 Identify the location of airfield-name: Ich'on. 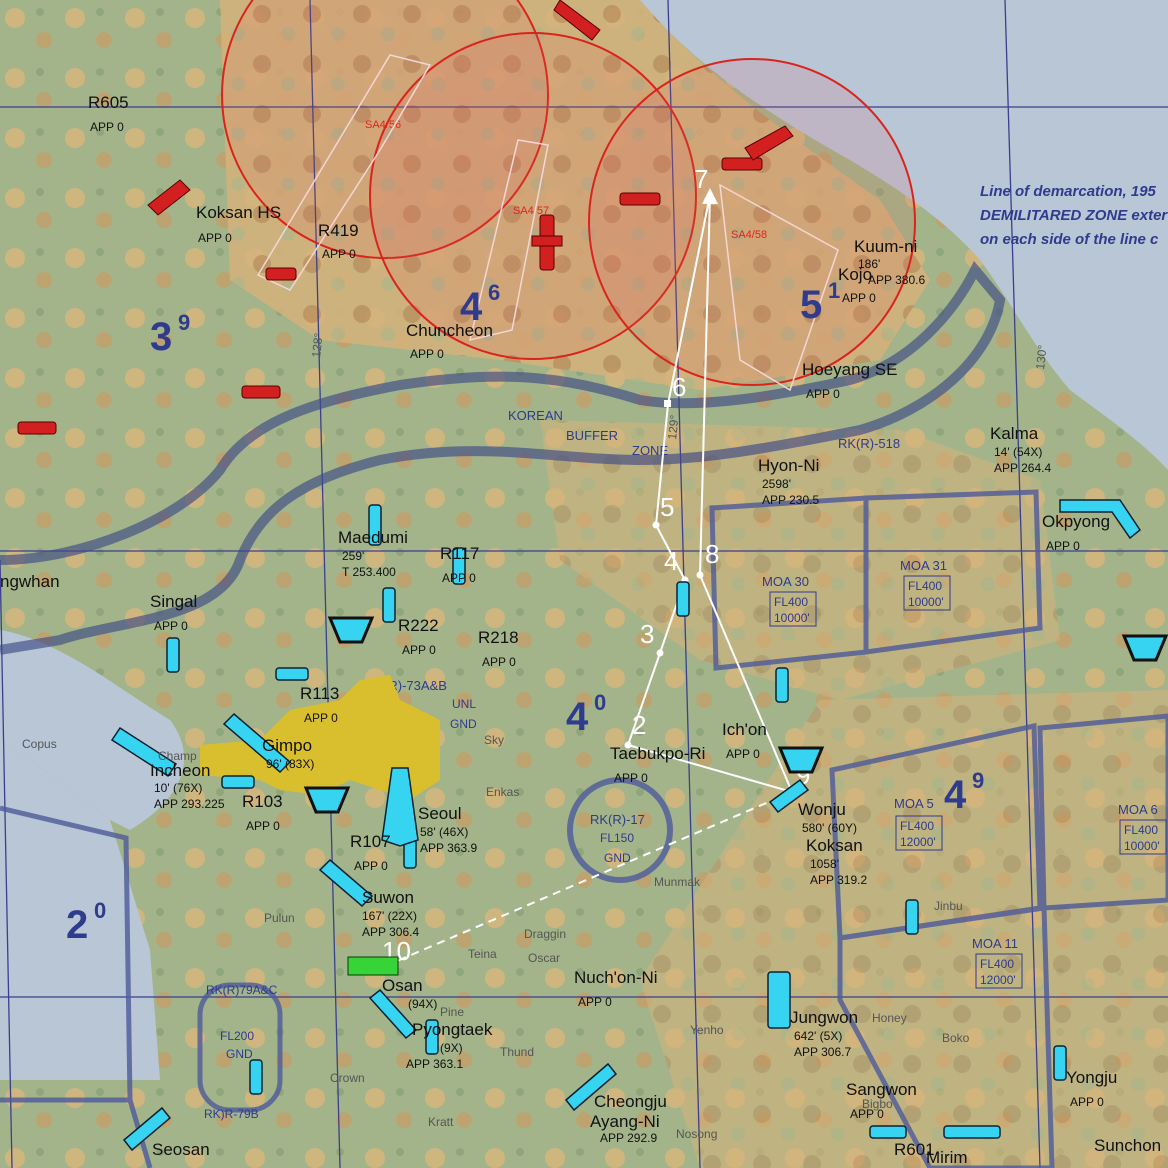
(744, 729).